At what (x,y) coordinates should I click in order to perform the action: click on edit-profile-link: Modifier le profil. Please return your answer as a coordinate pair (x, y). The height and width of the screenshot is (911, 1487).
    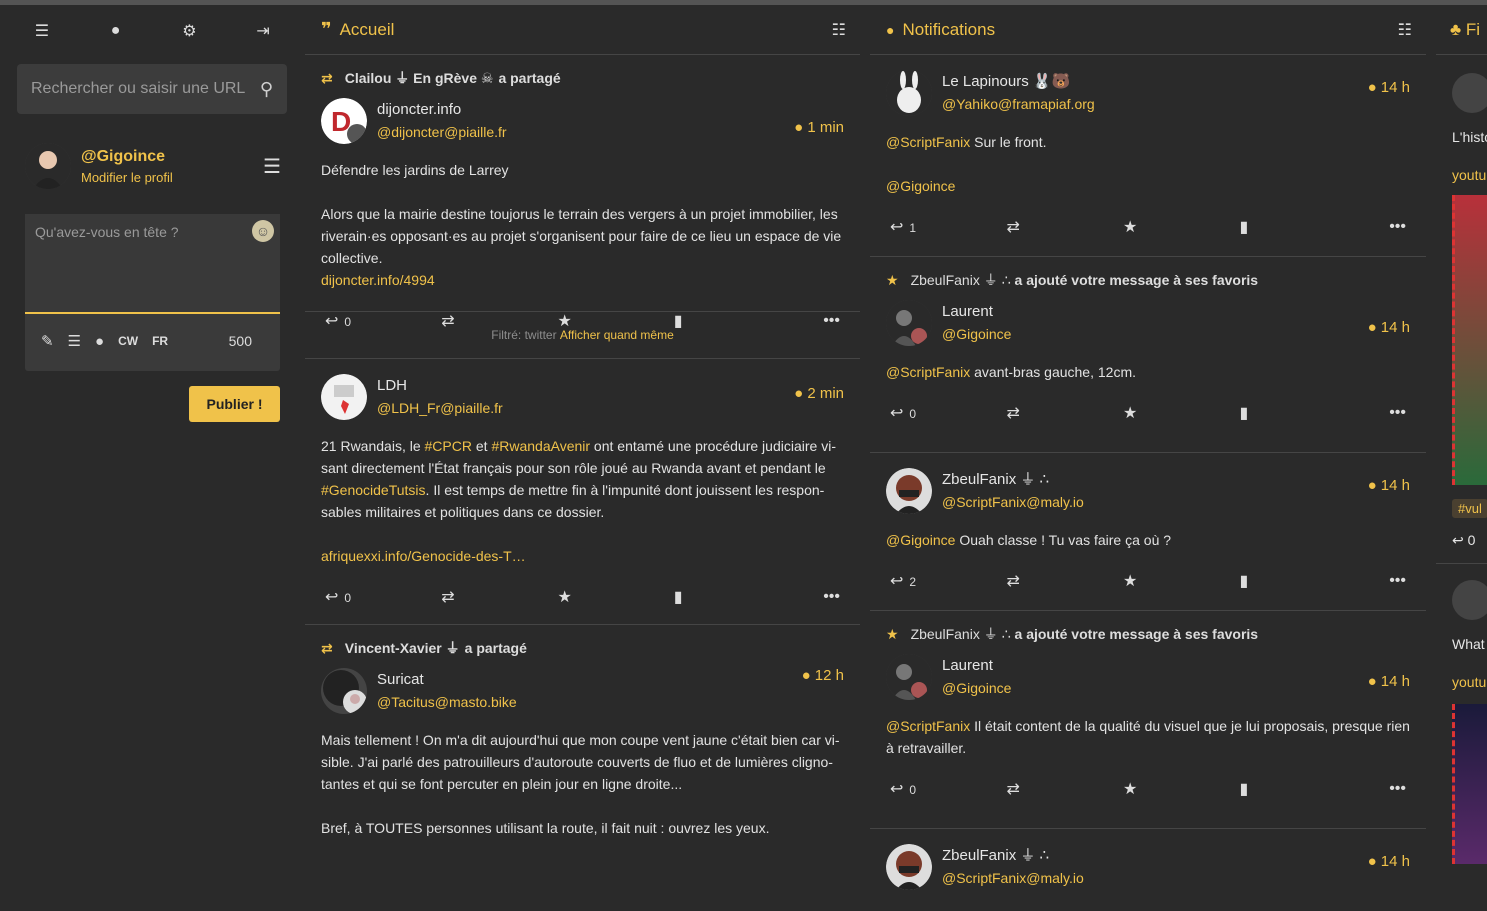
    Looking at the image, I should click on (172, 177).